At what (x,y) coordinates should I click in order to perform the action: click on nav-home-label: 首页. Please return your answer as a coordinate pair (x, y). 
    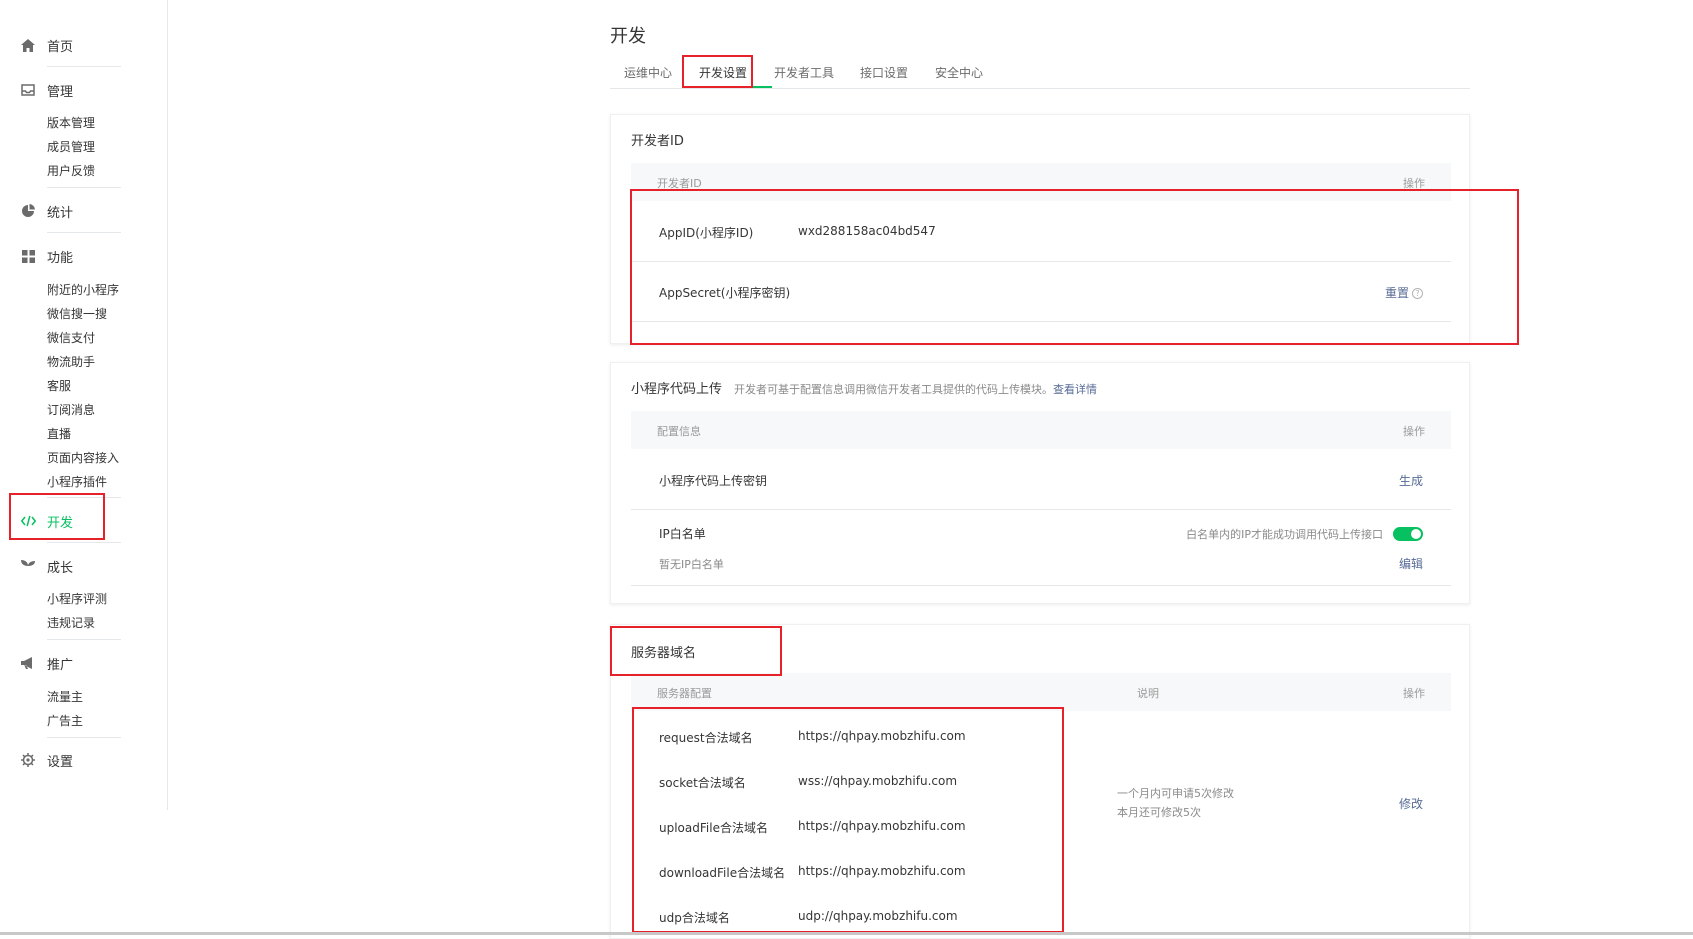
    Looking at the image, I should click on (60, 47).